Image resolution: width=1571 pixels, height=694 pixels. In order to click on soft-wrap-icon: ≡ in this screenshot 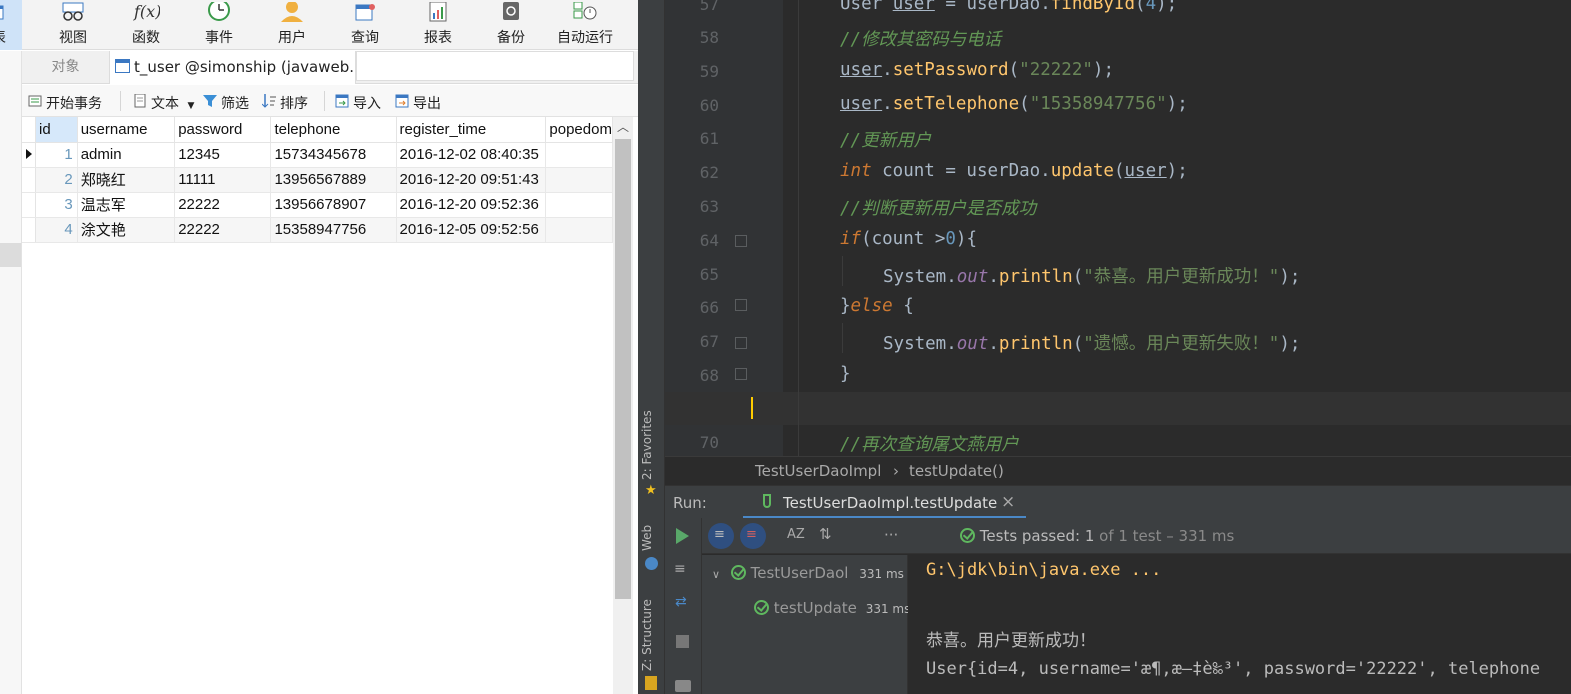, I will do `click(680, 569)`.